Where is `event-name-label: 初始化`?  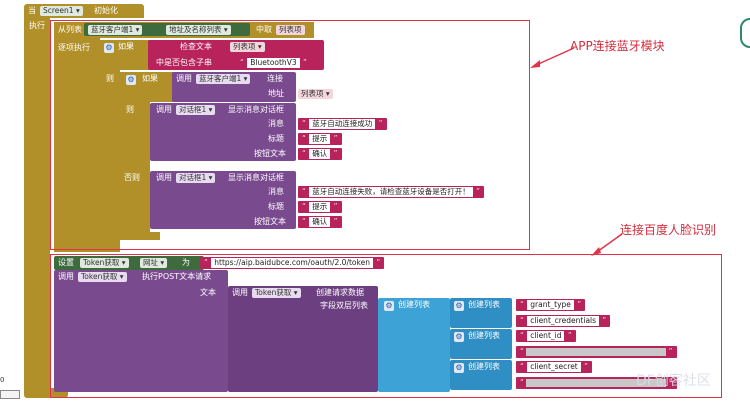 event-name-label: 初始化 is located at coordinates (106, 10).